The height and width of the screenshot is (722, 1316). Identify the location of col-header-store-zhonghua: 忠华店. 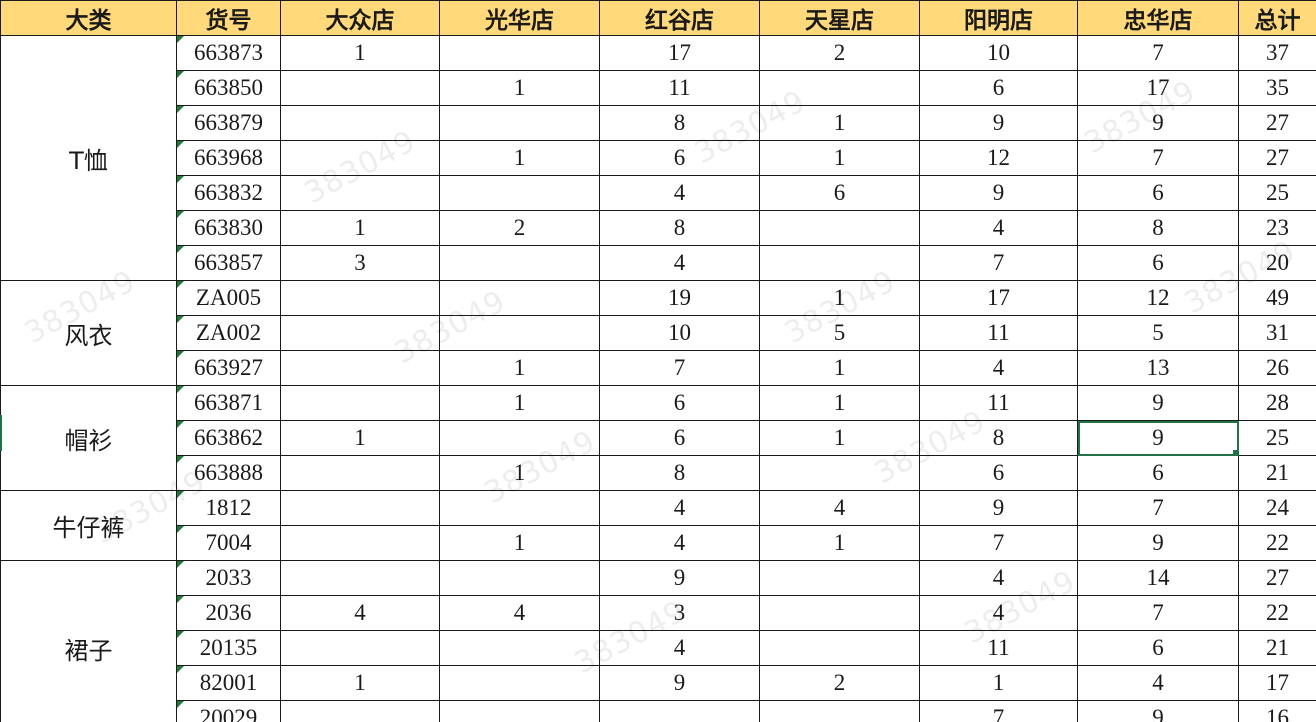
(1158, 18).